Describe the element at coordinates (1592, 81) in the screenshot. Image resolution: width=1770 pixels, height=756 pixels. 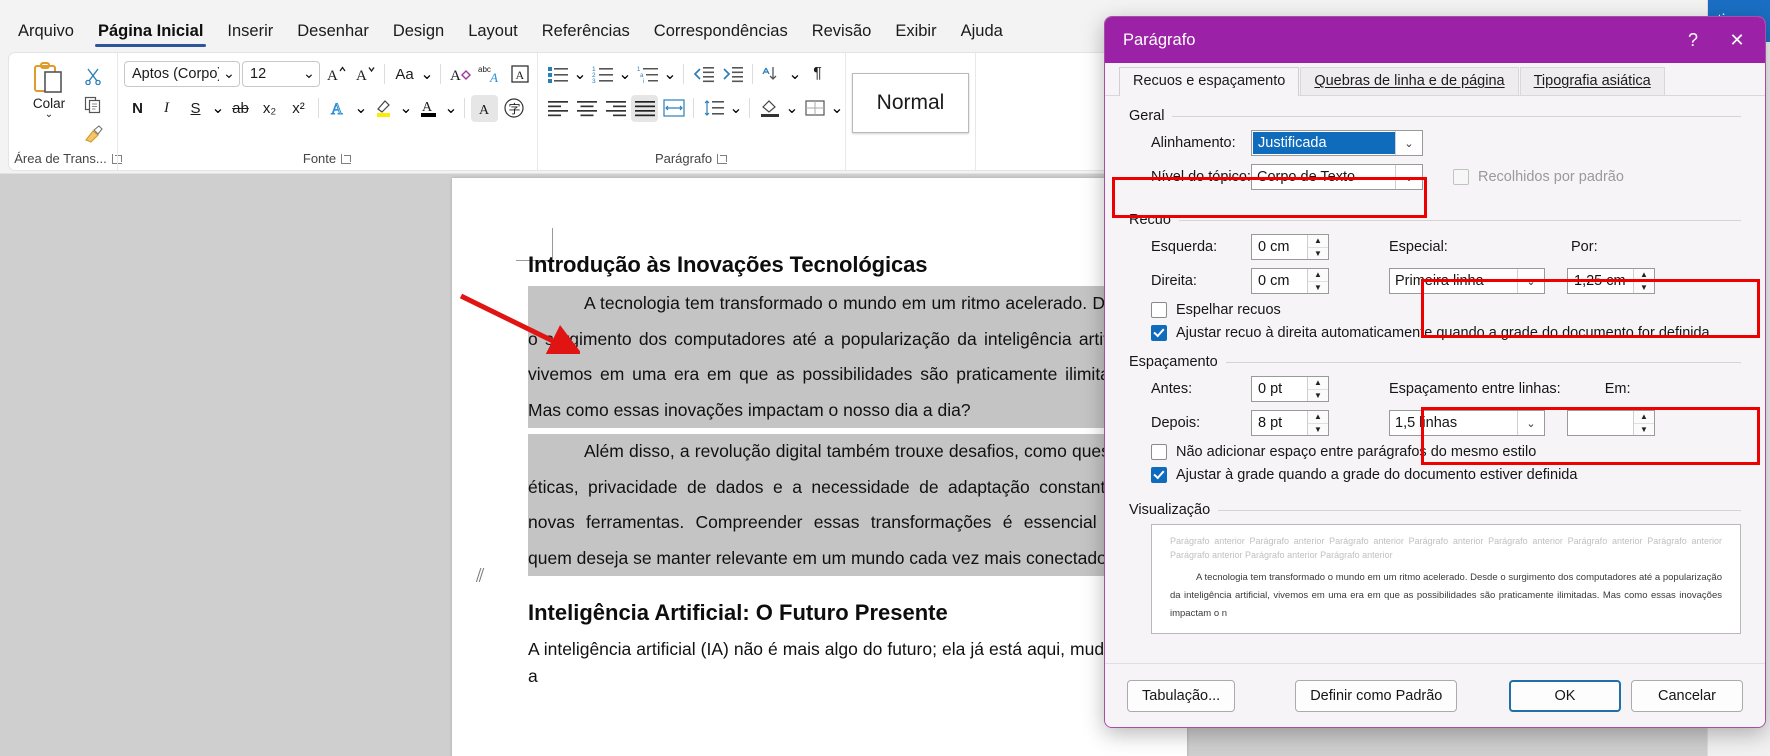
I see `tab-tipografia-asiatica: Tipografia asiática` at that location.